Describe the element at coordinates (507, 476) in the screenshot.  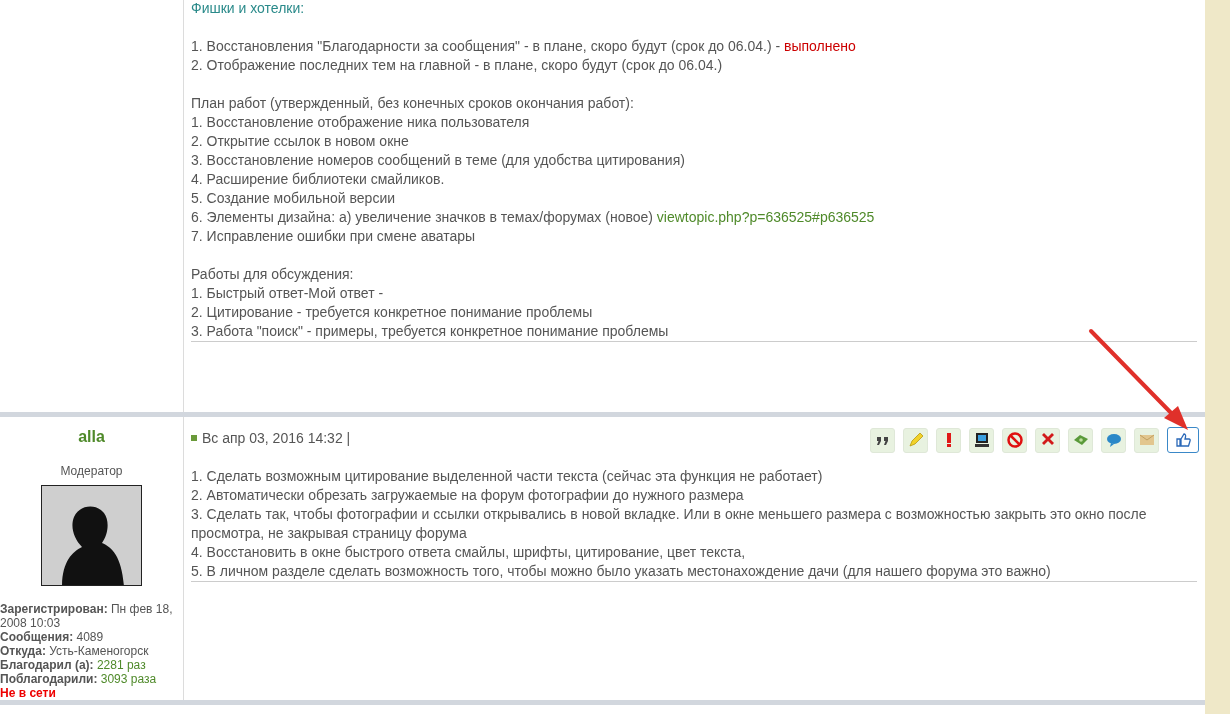
I see `post-text-line: 1. Сделать возможным цитирование выделенной части текста (сейчас эта функция не работает)` at that location.